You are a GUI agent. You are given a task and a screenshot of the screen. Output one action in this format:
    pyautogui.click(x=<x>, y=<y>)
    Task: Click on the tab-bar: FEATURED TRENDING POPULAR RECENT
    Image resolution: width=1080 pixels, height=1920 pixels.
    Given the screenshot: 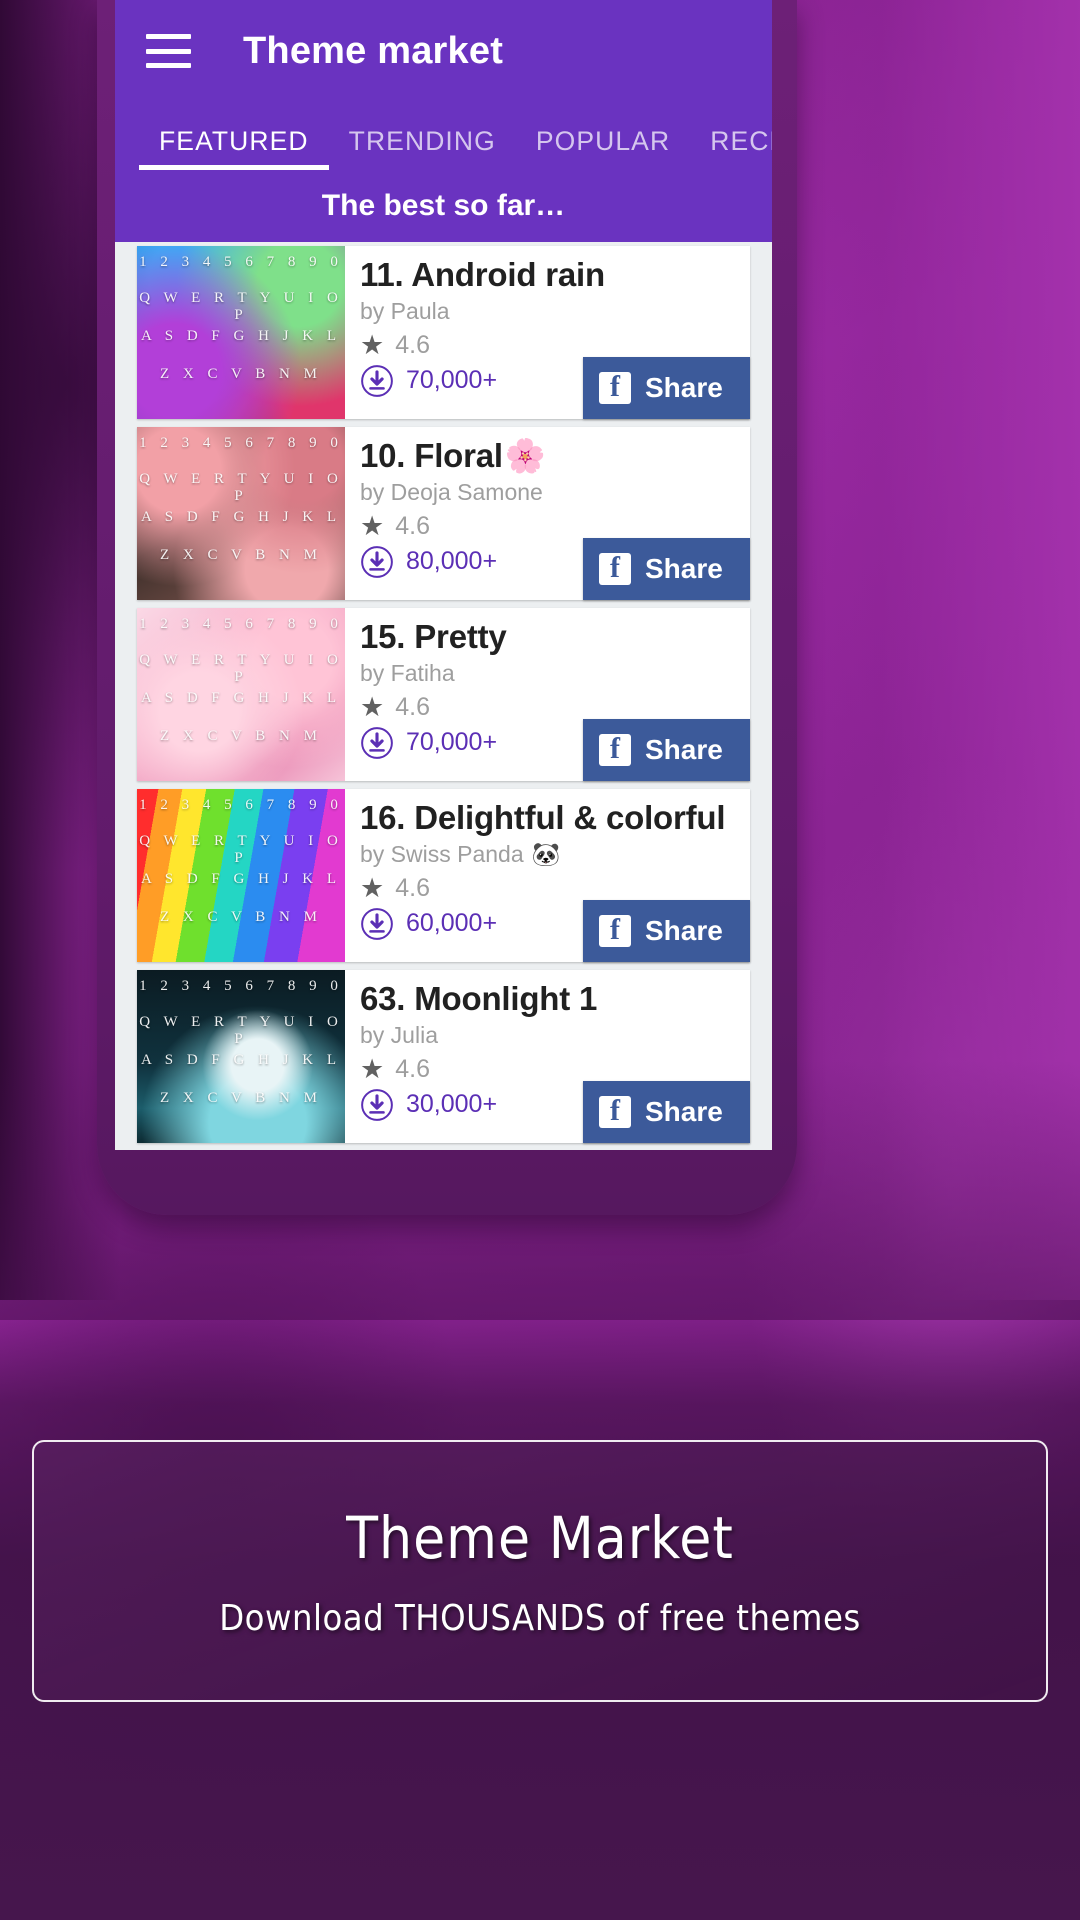 What is the action you would take?
    pyautogui.click(x=443, y=136)
    